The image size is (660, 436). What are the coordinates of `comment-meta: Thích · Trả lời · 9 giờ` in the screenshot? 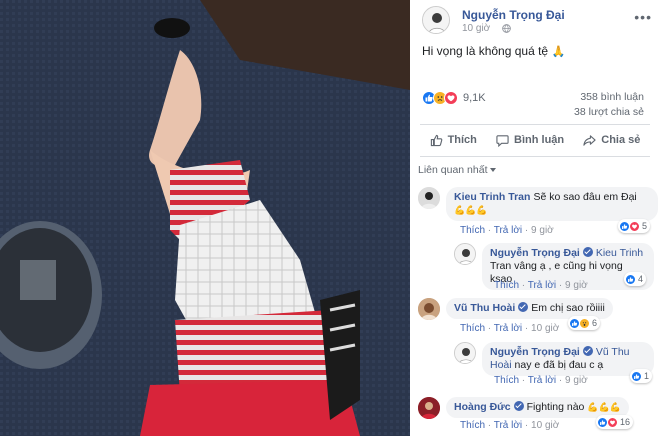 It's located at (507, 230).